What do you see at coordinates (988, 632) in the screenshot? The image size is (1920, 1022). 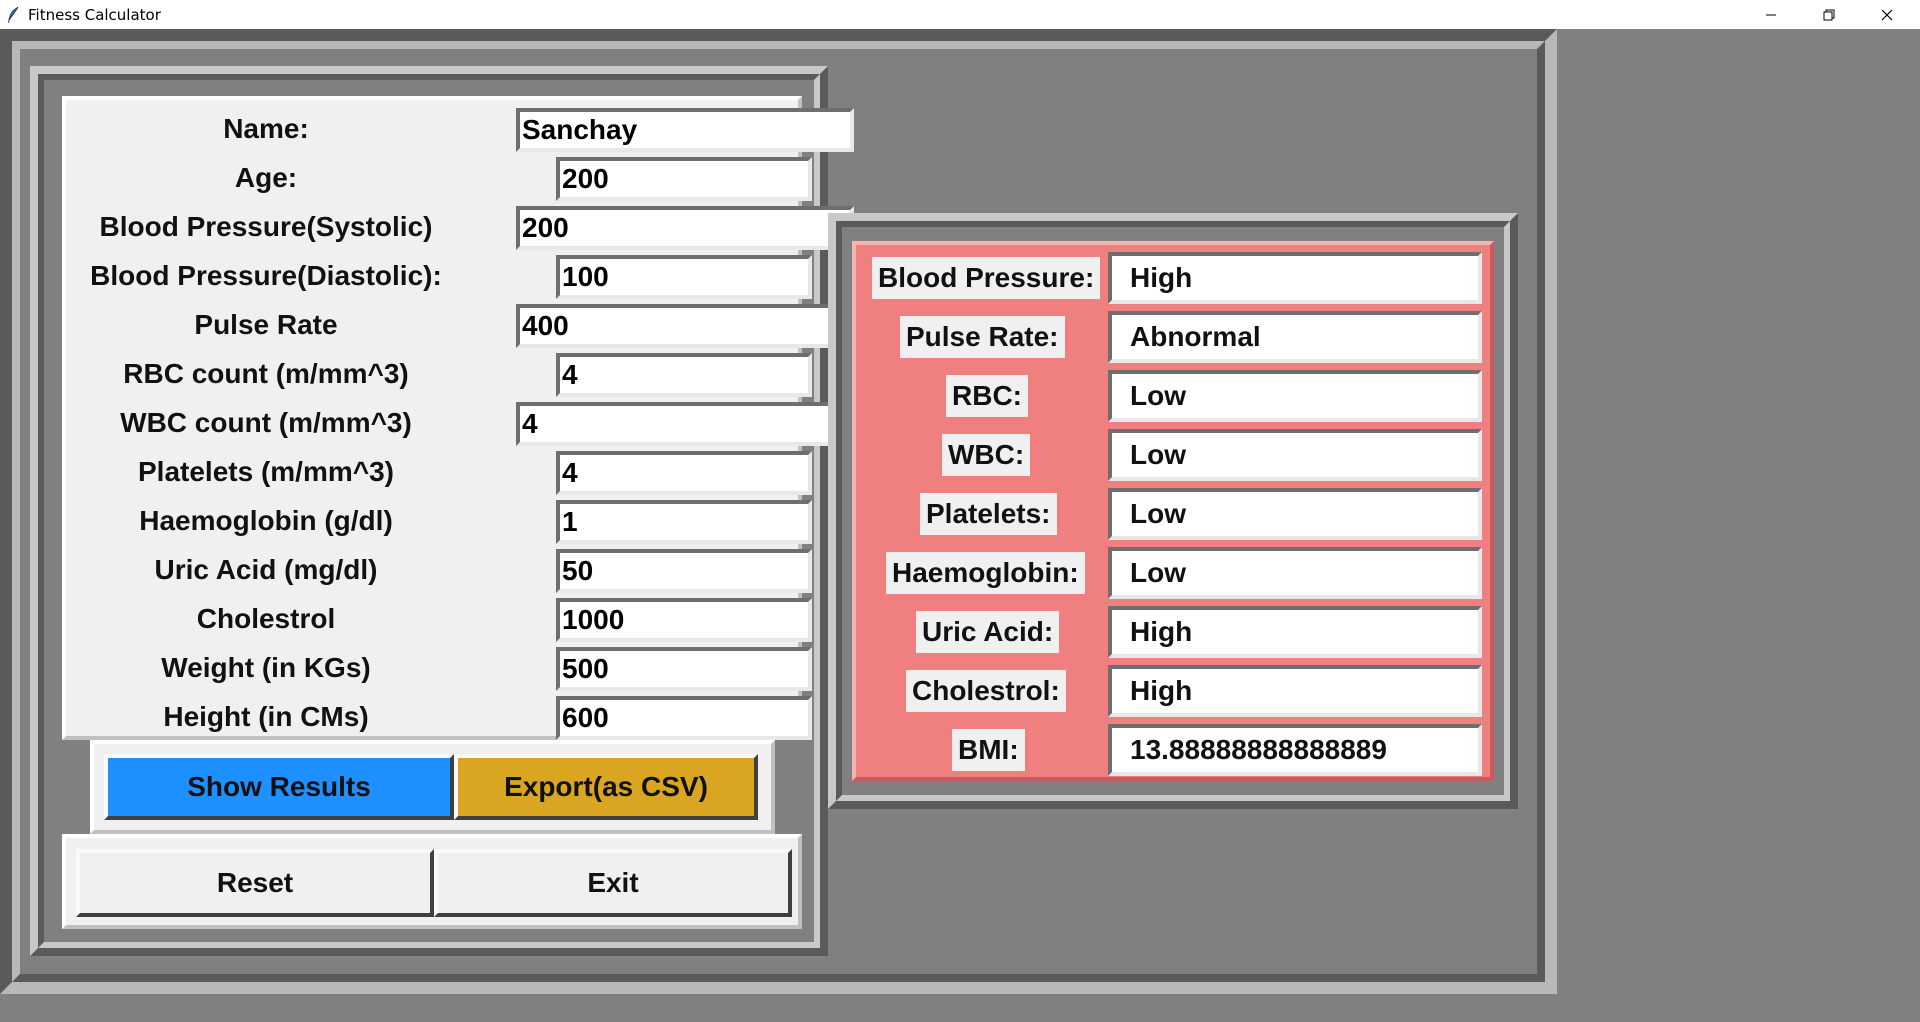 I see `result-uric-acid-label: Uric Acid:` at bounding box center [988, 632].